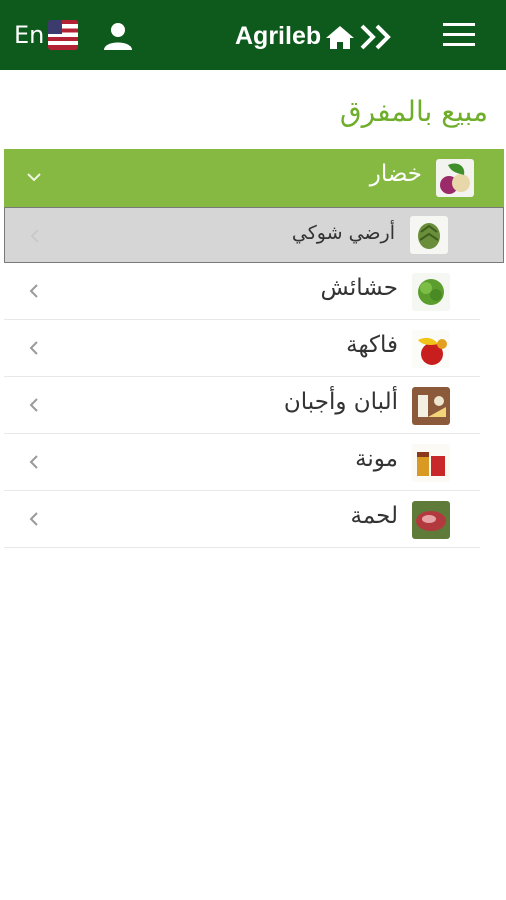 Image resolution: width=506 pixels, height=900 pixels. Describe the element at coordinates (34, 177) in the screenshot. I see `chevron-down-icon` at that location.